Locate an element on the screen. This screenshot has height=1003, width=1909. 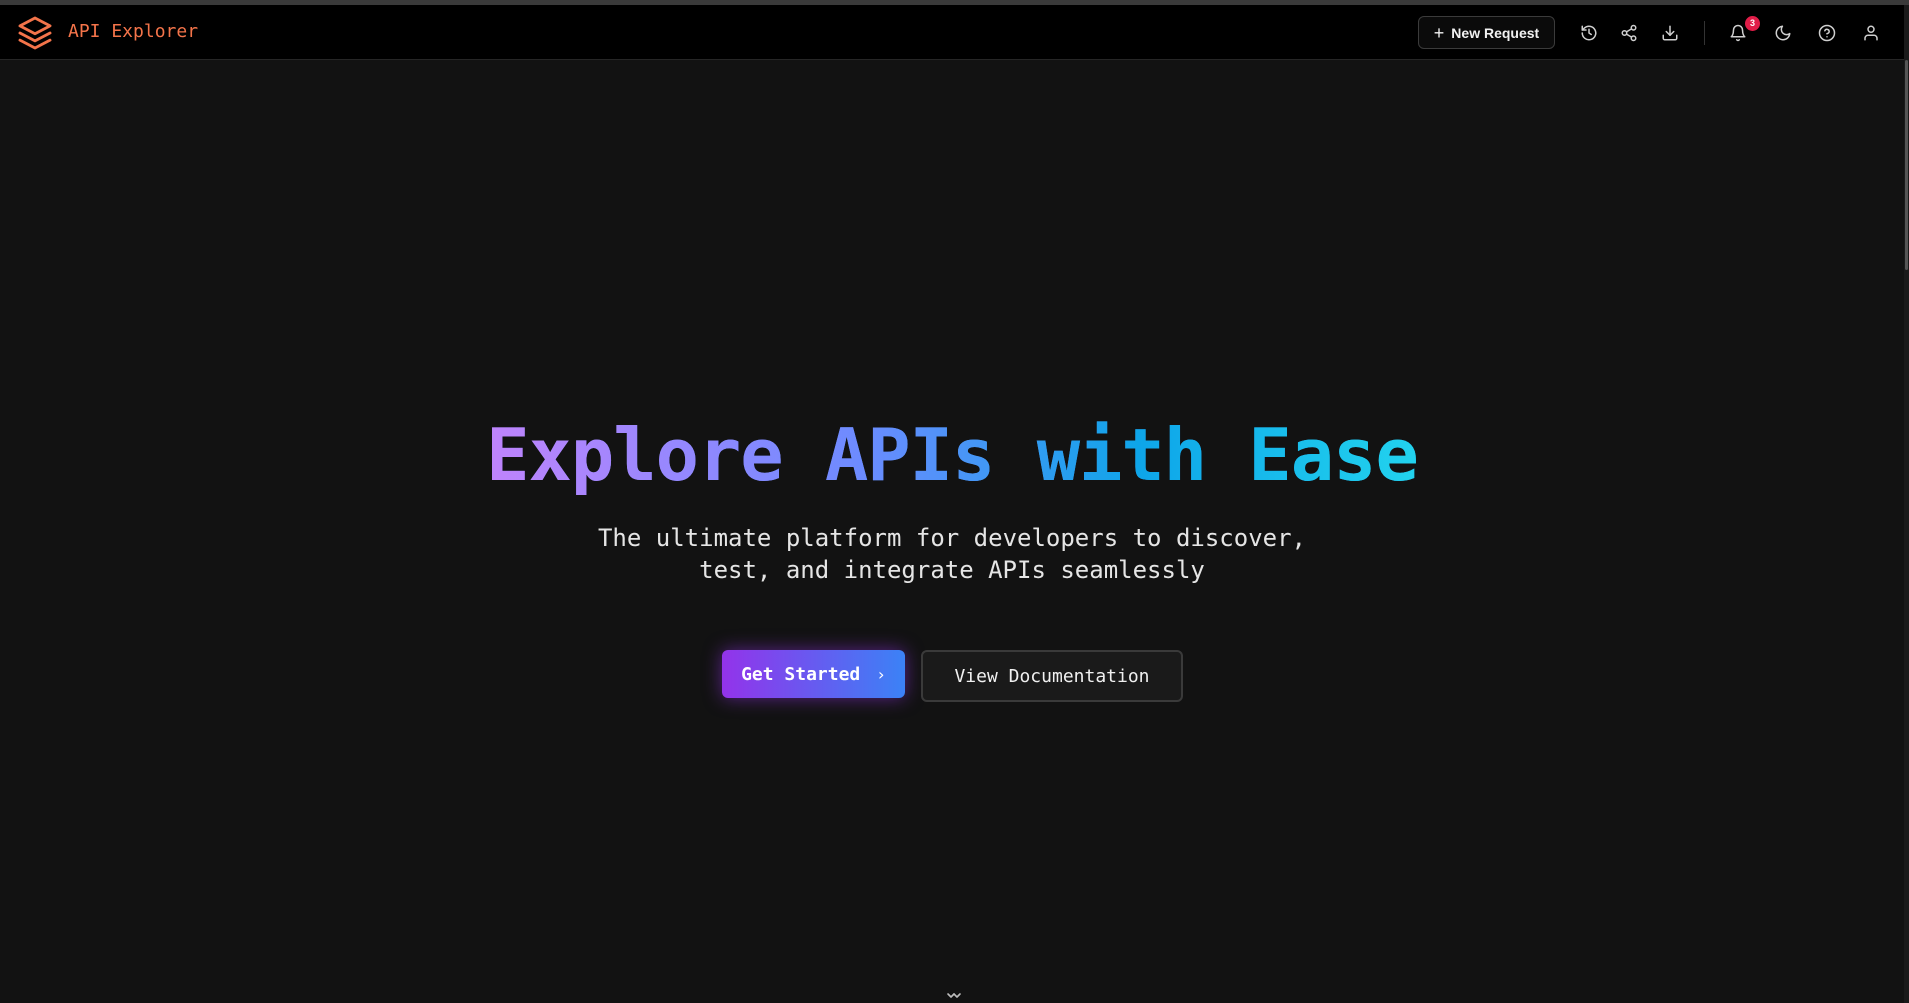
history-icon is located at coordinates (1589, 33).